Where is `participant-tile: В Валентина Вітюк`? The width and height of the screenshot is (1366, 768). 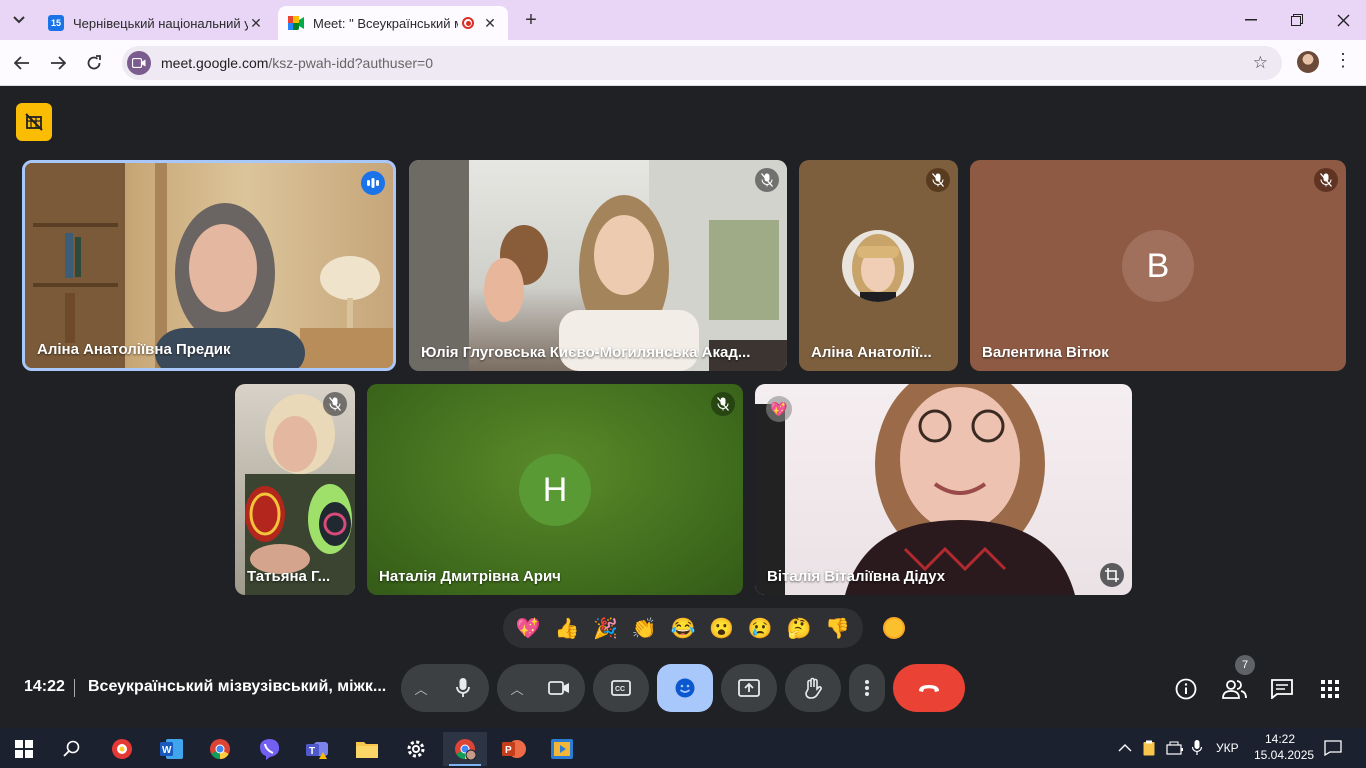 participant-tile: В Валентина Вітюк is located at coordinates (1158, 265).